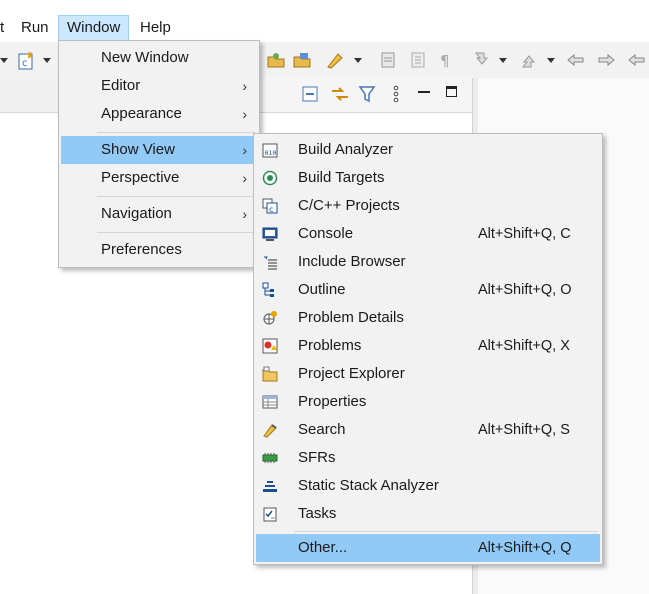 The image size is (649, 594). Describe the element at coordinates (428, 548) in the screenshot. I see `menu-item-other: Other... Alt+Shift+Q, Q` at that location.